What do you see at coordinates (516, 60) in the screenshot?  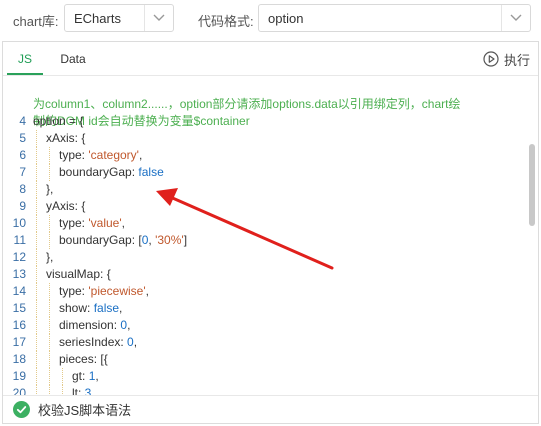 I see `run-label: 执行` at bounding box center [516, 60].